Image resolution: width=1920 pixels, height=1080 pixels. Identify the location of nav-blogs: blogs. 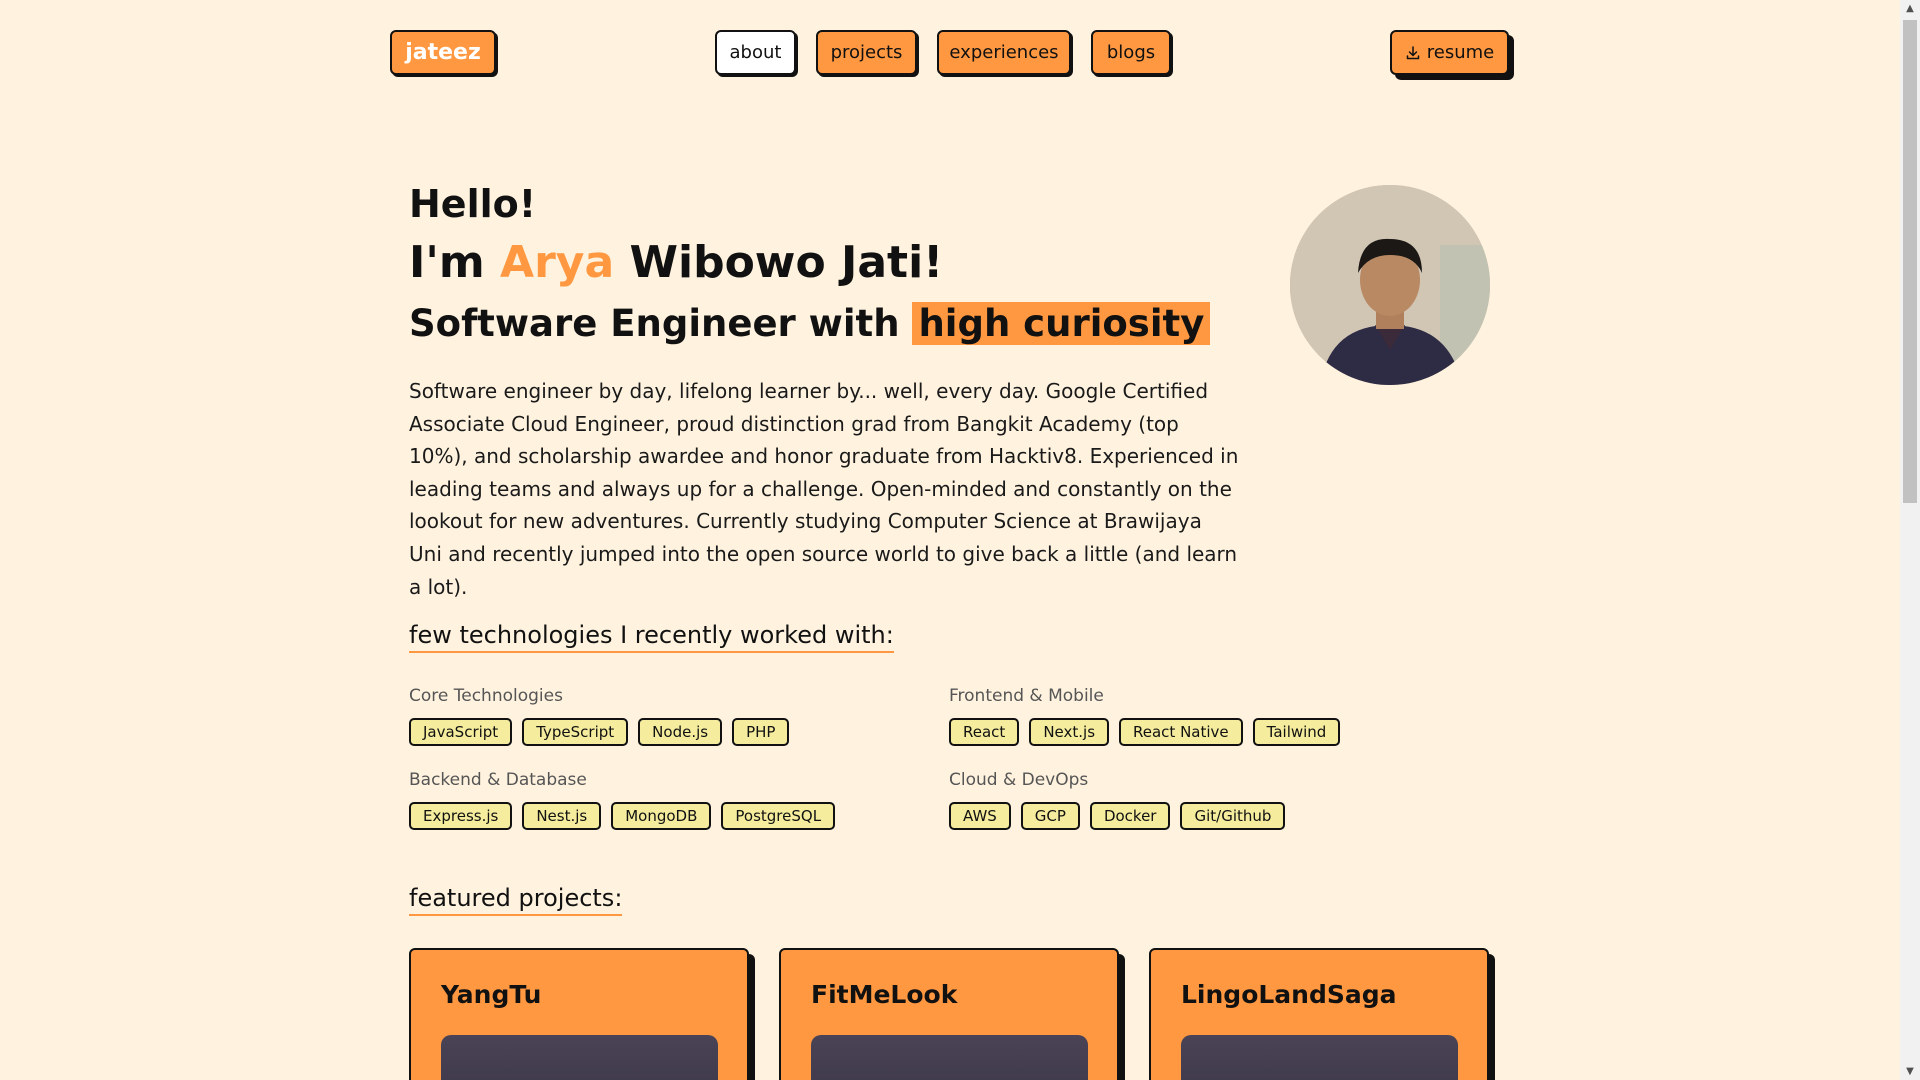
(1131, 52).